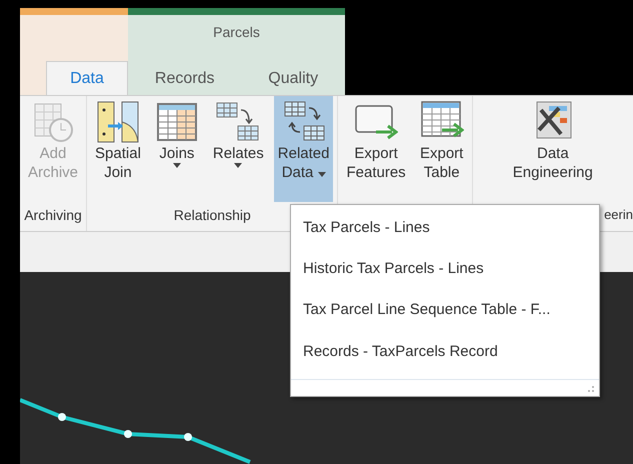 Image resolution: width=633 pixels, height=464 pixels. I want to click on ribbon-button: Spatial Join, so click(118, 149).